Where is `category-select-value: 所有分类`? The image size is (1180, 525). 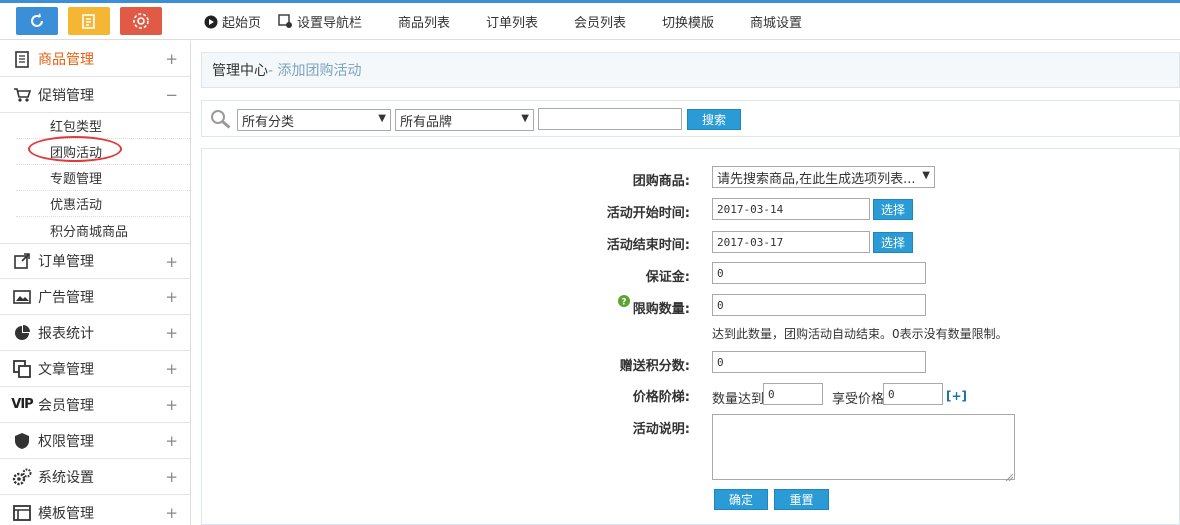 category-select-value: 所有分类 is located at coordinates (268, 122).